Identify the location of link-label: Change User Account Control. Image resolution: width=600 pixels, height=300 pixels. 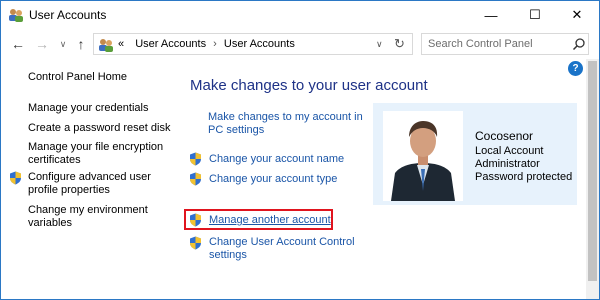
(282, 242).